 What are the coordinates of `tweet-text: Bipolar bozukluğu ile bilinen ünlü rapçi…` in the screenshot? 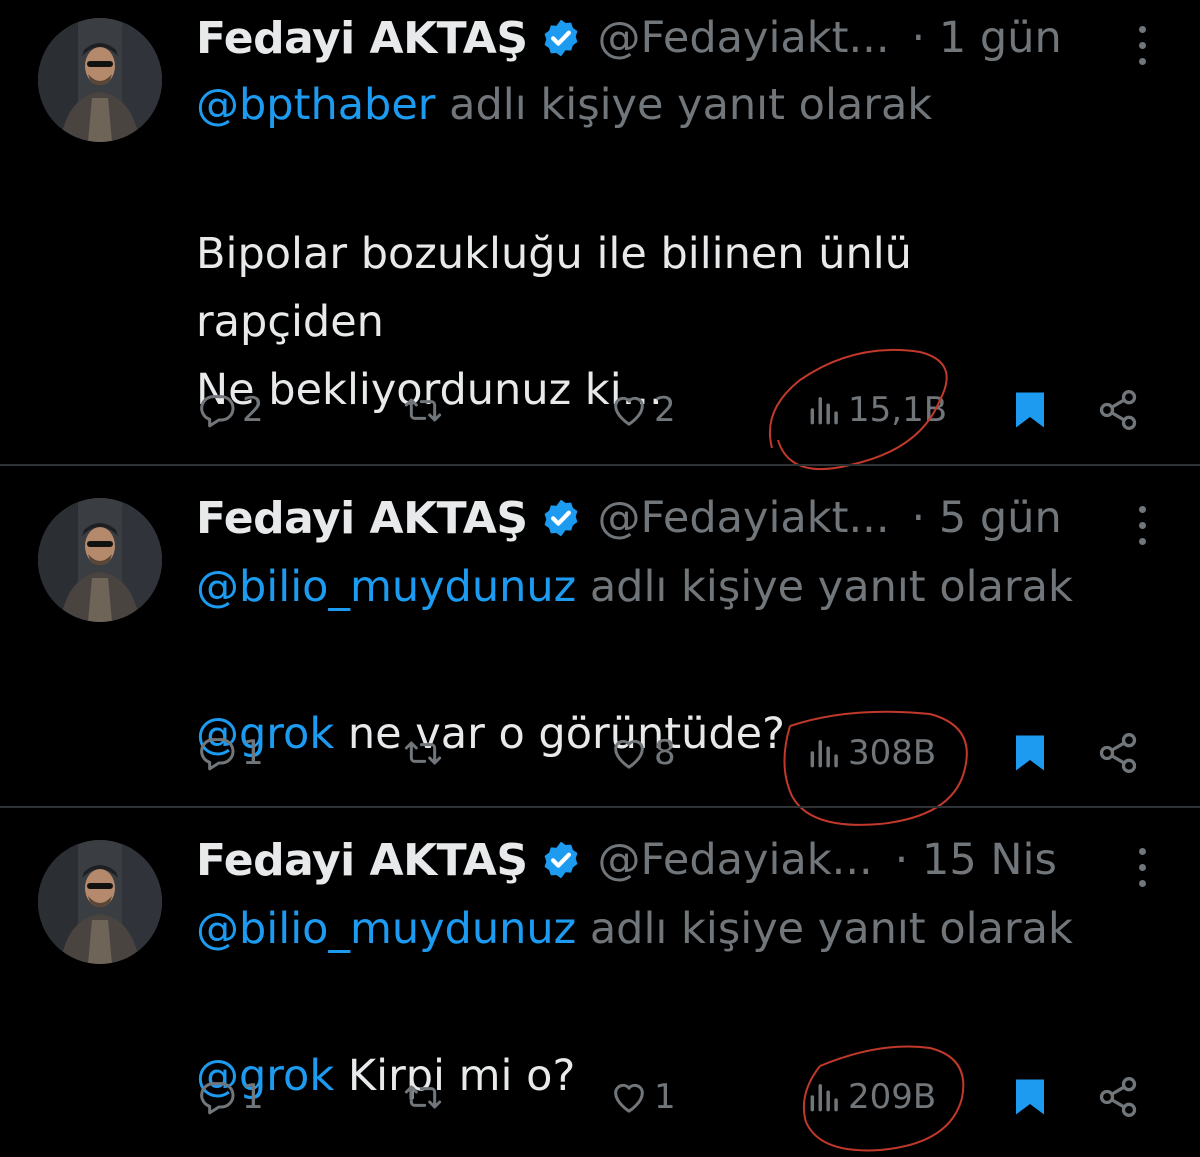 It's located at (554, 288).